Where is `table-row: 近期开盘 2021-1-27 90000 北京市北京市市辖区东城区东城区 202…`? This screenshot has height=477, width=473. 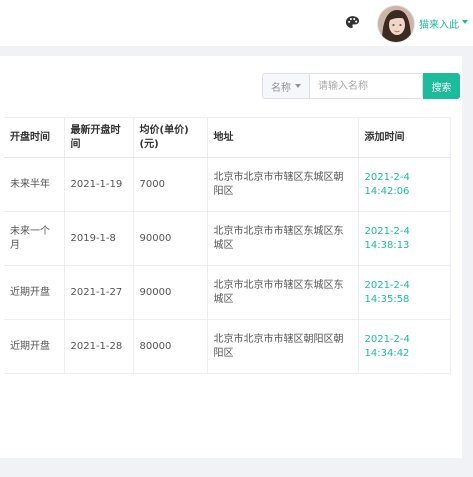
table-row: 近期开盘 2021-1-27 90000 北京市北京市市辖区东城区东城区 202… is located at coordinates (227, 292).